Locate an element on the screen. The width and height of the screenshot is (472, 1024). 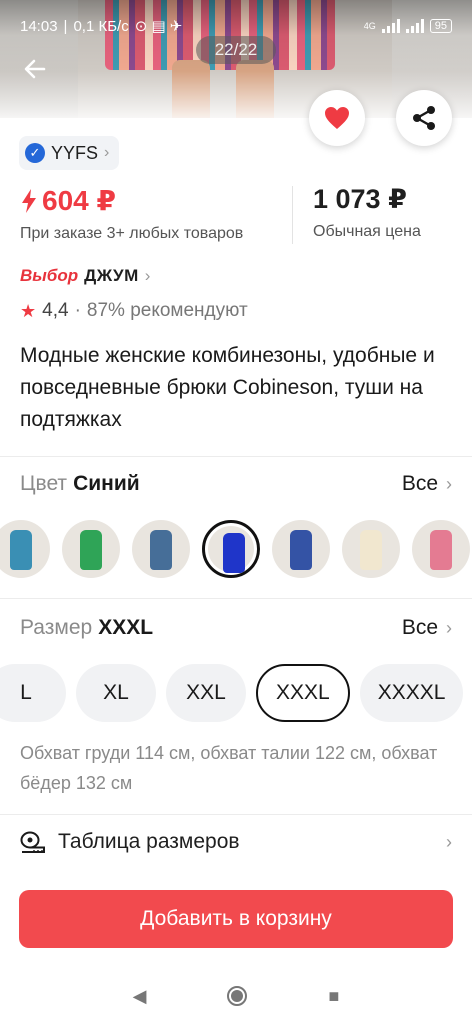
color-label: Цвет is located at coordinates (44, 483).